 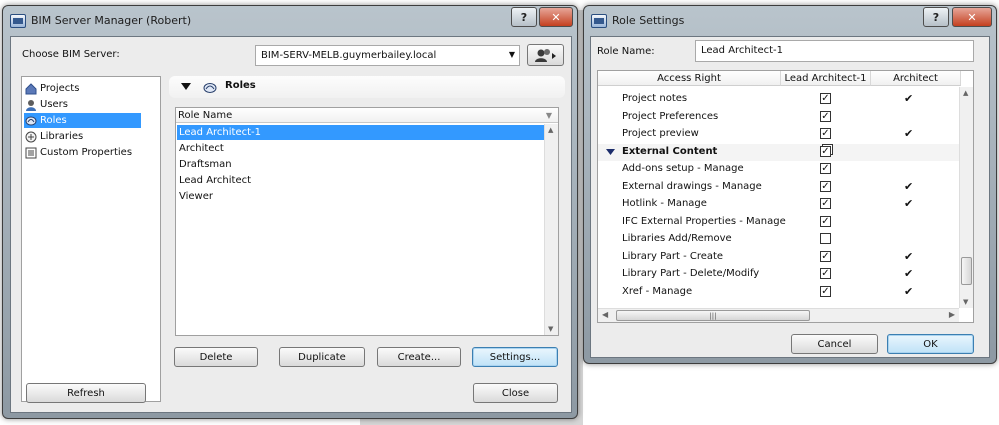 I want to click on access-right-label: Libraries Add/Remove, so click(x=677, y=238).